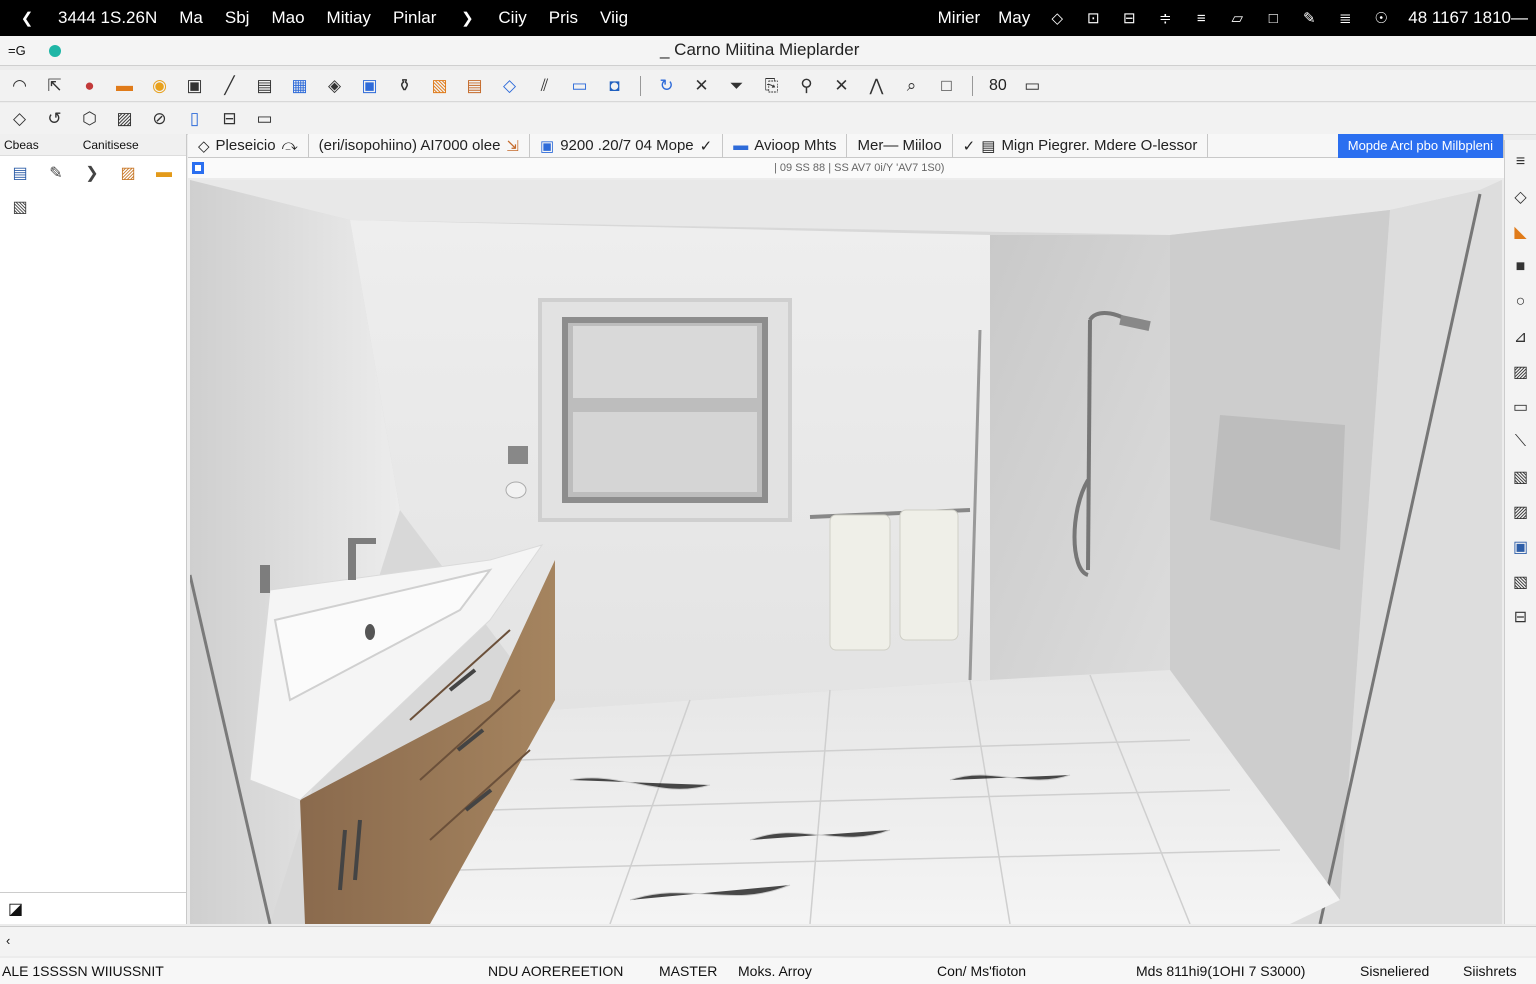  What do you see at coordinates (1521, 302) in the screenshot?
I see `circle-icon: ○` at bounding box center [1521, 302].